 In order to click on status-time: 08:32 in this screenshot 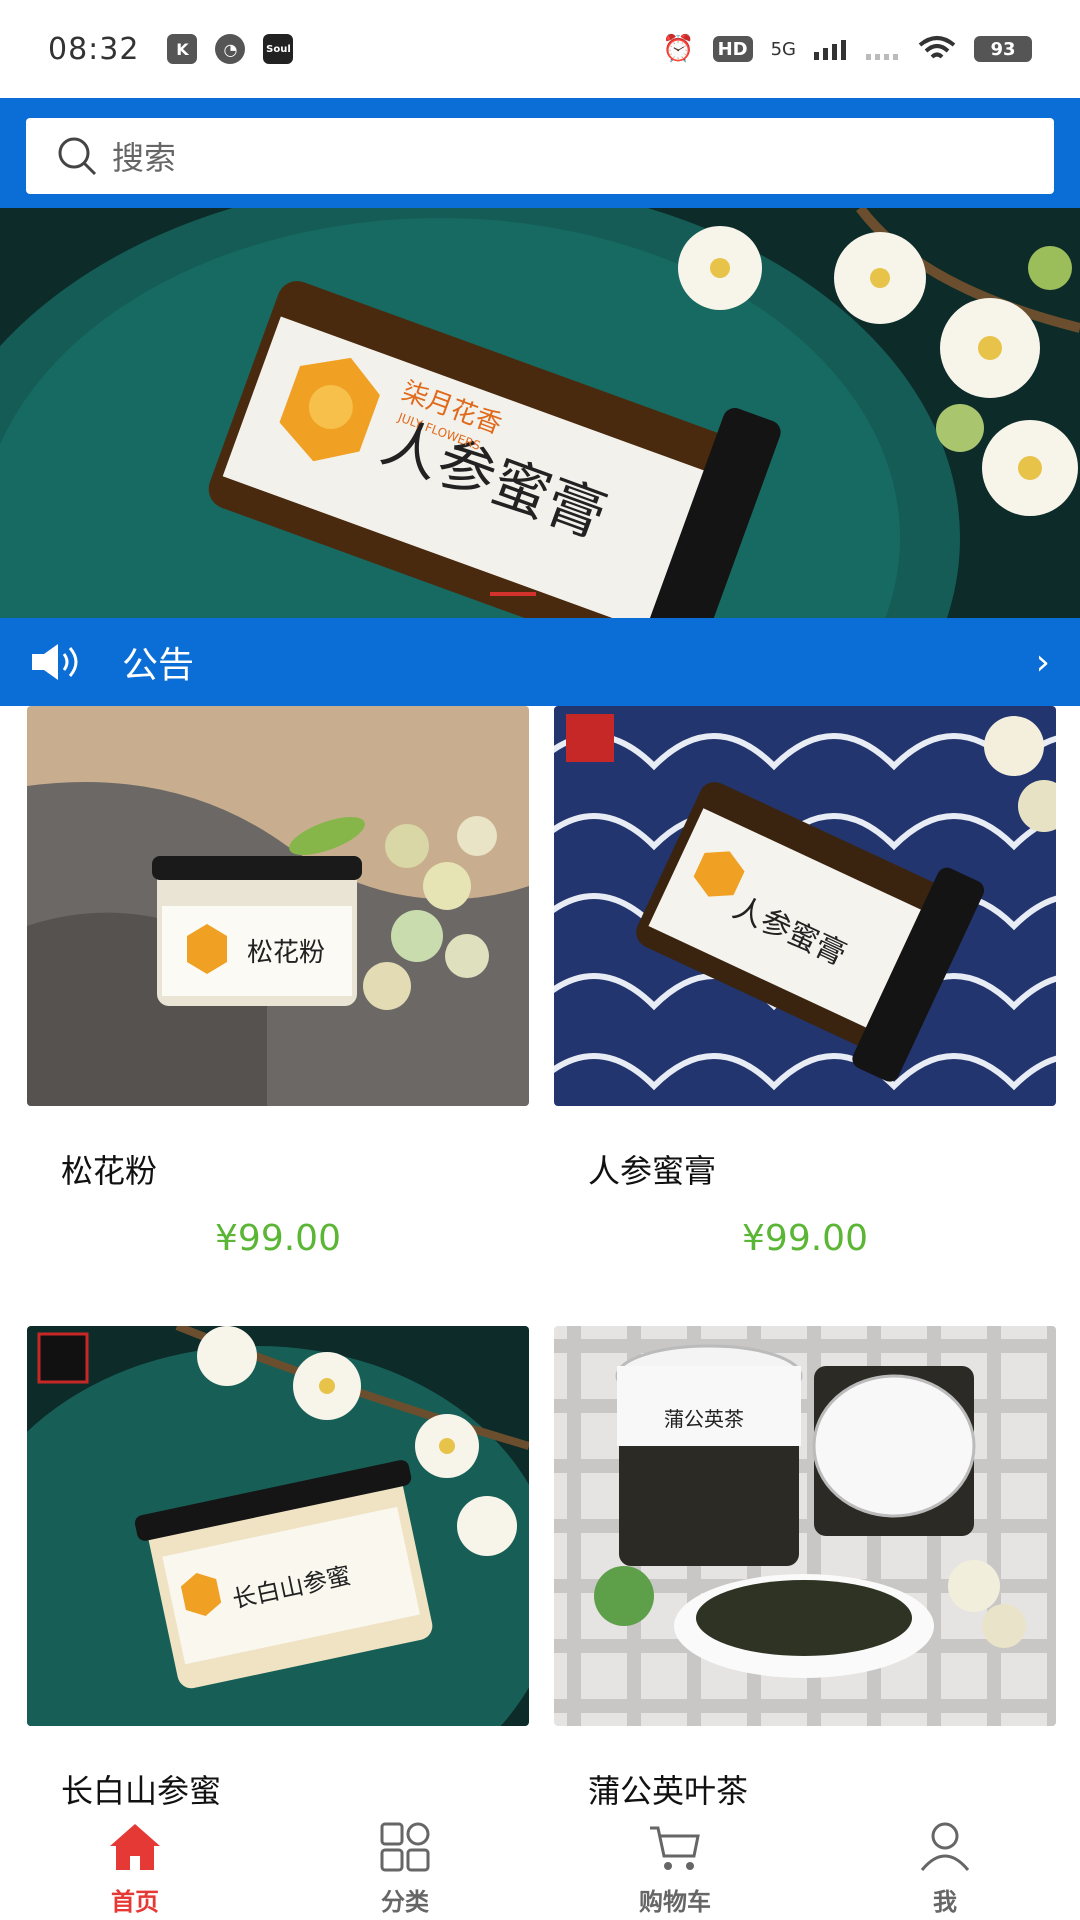, I will do `click(94, 49)`.